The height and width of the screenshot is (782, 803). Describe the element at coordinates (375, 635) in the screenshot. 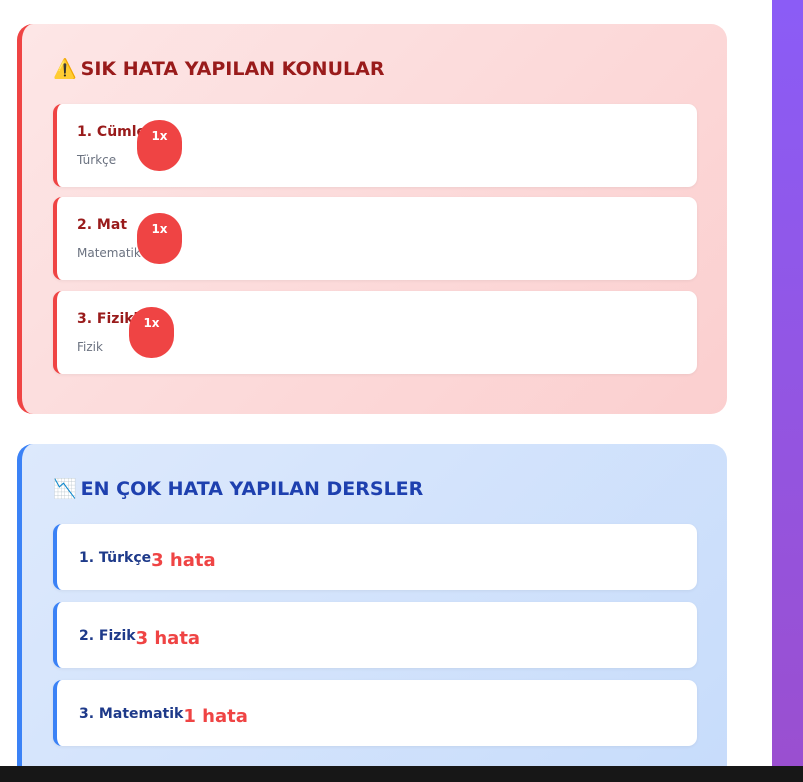

I see `subject-item: 2. Fizik 3 hata` at that location.